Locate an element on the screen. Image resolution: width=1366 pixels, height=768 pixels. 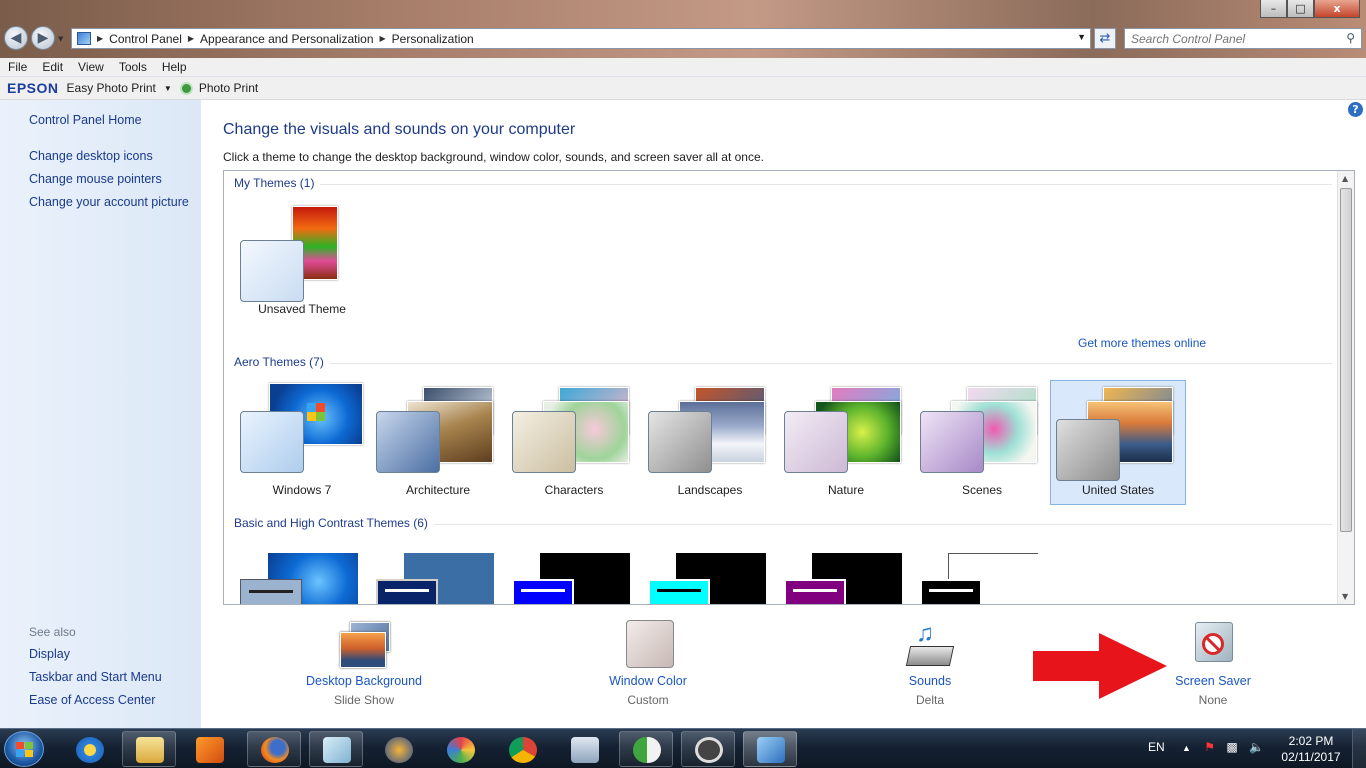
taskbar-paint is located at coordinates (460, 749).